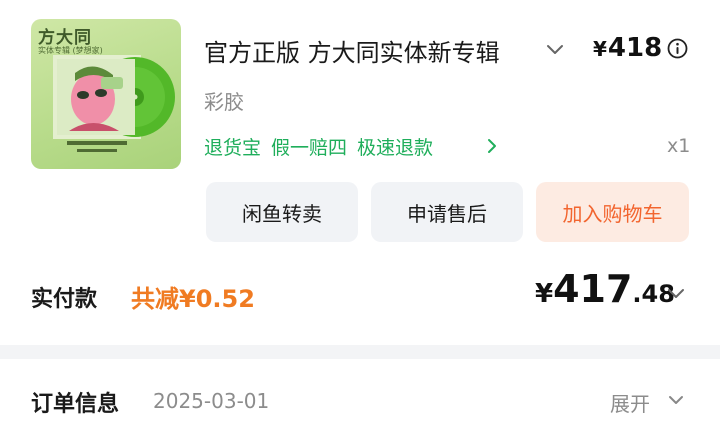 The height and width of the screenshot is (438, 720). I want to click on paid-total: ¥417.48, so click(605, 289).